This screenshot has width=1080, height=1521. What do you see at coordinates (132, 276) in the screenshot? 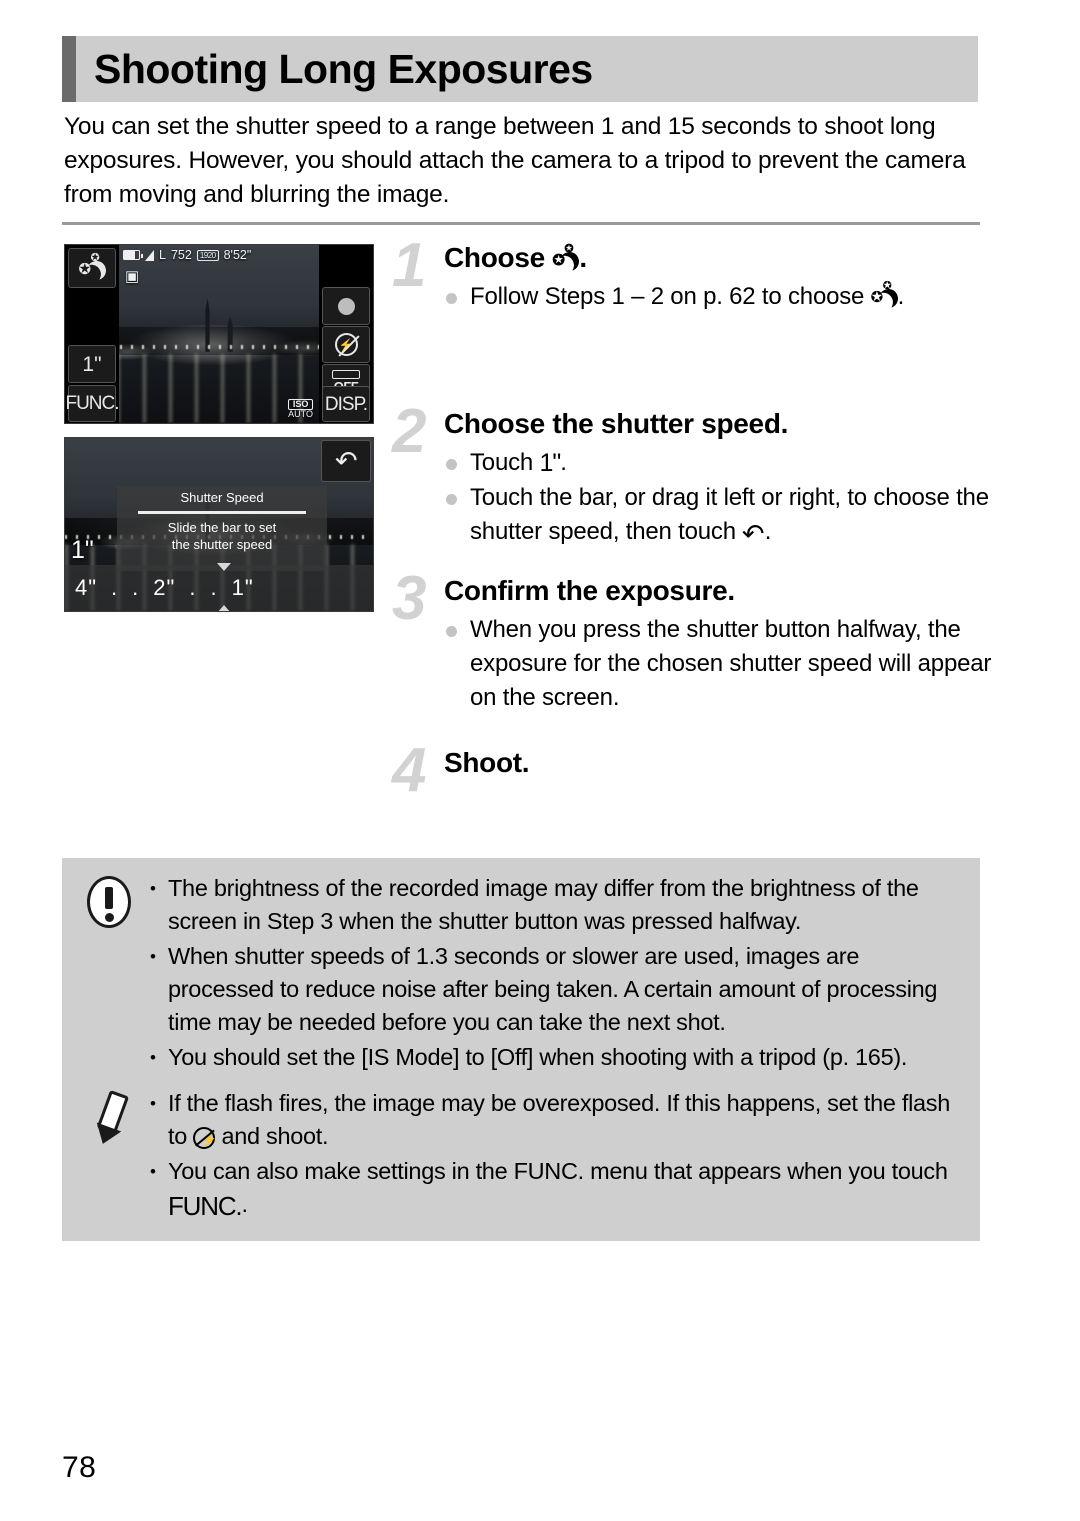
I see `still-image-icon: ▣` at bounding box center [132, 276].